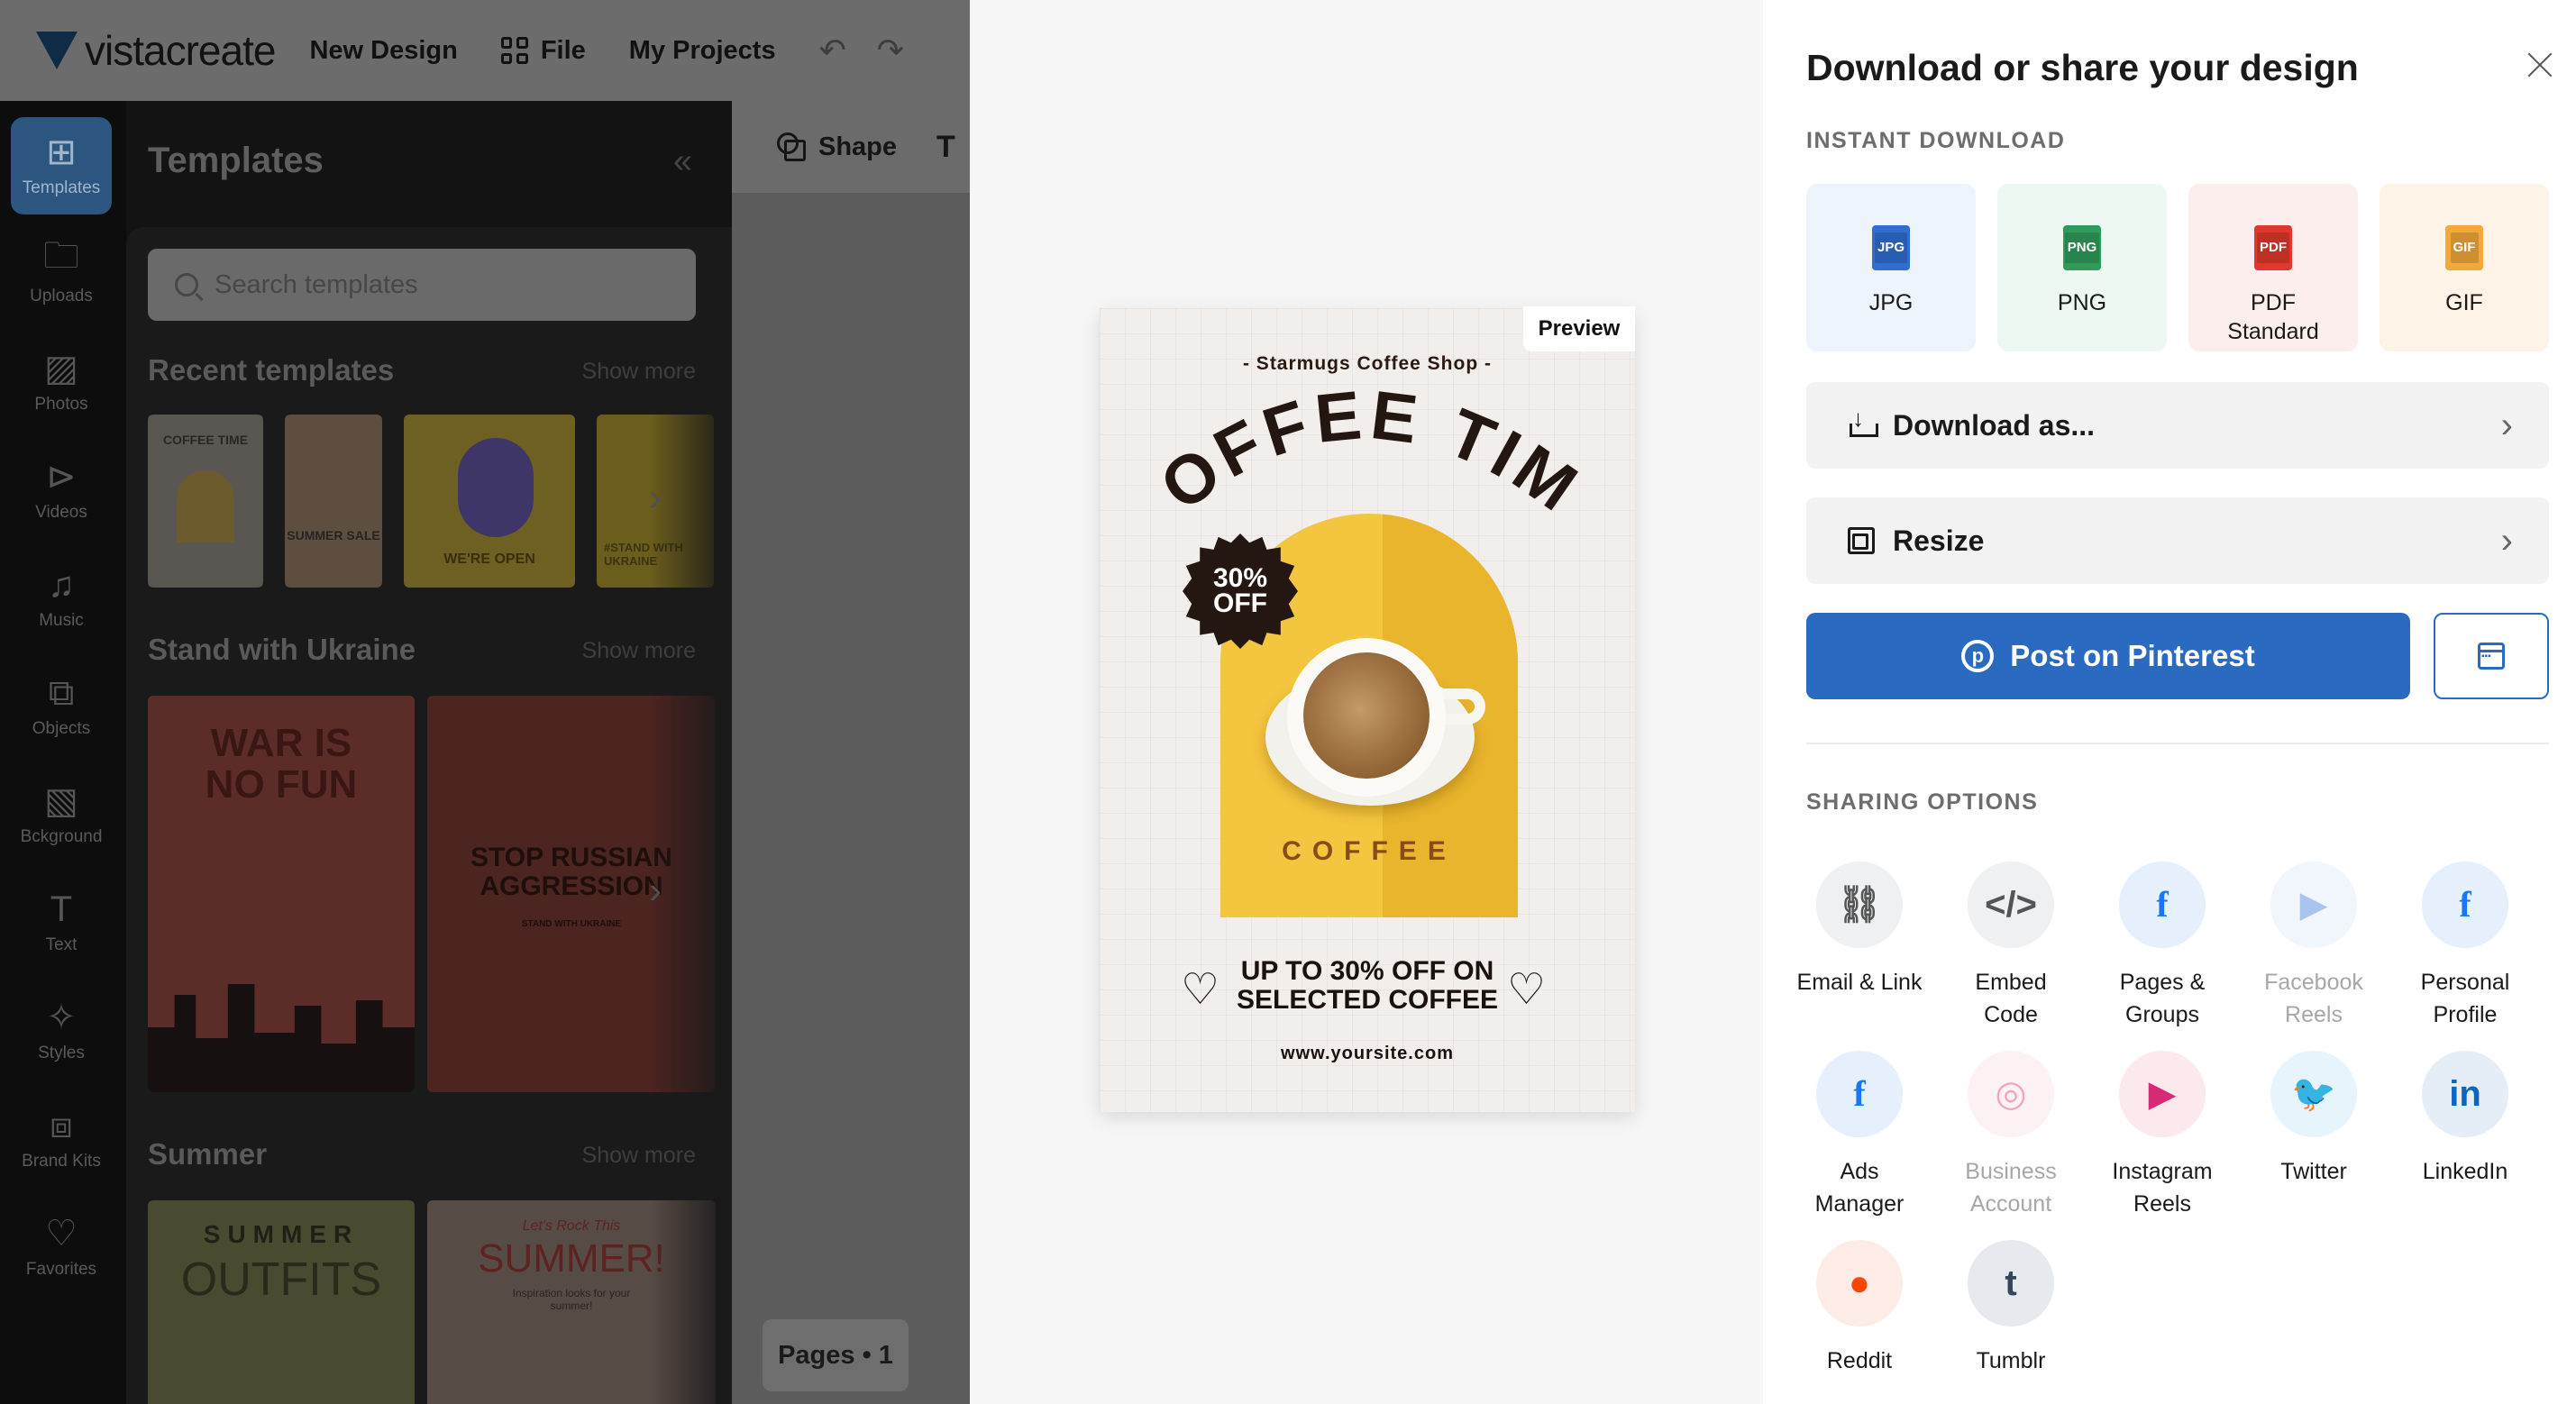 The width and height of the screenshot is (2576, 1404). What do you see at coordinates (2273, 247) in the screenshot?
I see `pdf-file-icon: PDF` at bounding box center [2273, 247].